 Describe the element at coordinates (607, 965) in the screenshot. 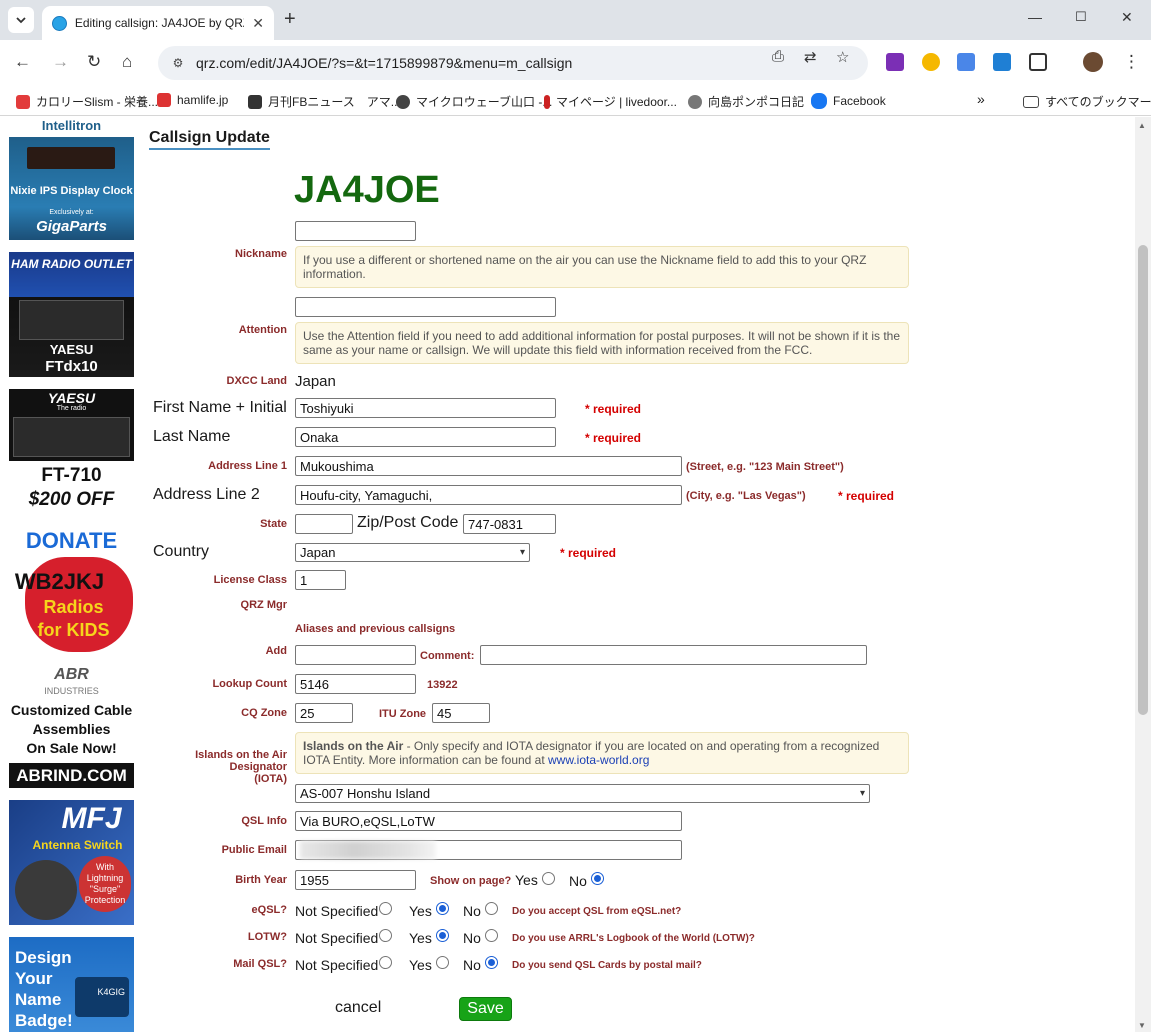

I see `mail-qsl-hint: Do you send QSL Cards by postal mail?` at that location.